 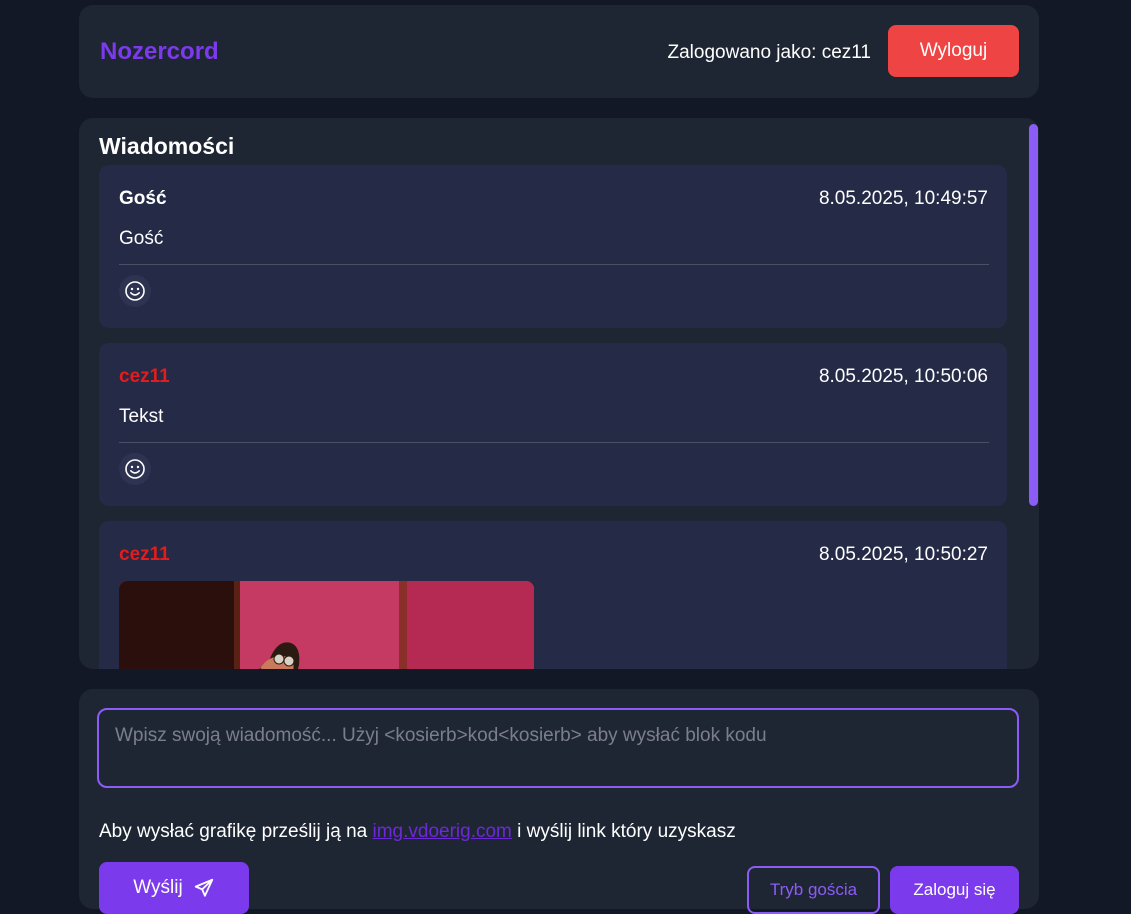 I want to click on logged-in-status: Zalogowano jako: cez11, so click(x=769, y=52).